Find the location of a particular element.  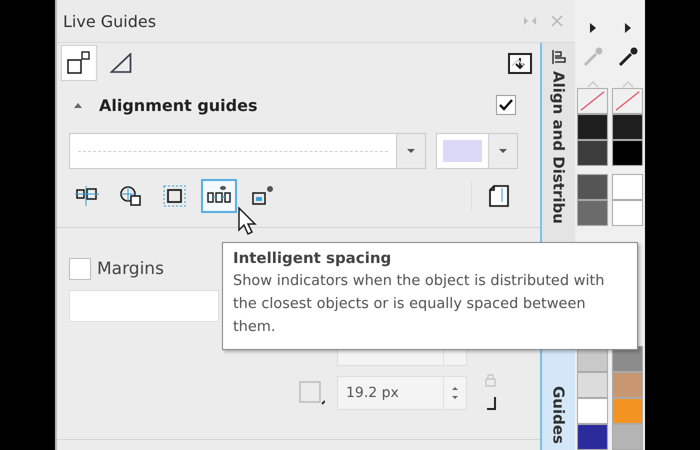

section-title: Alignment guides is located at coordinates (178, 105).